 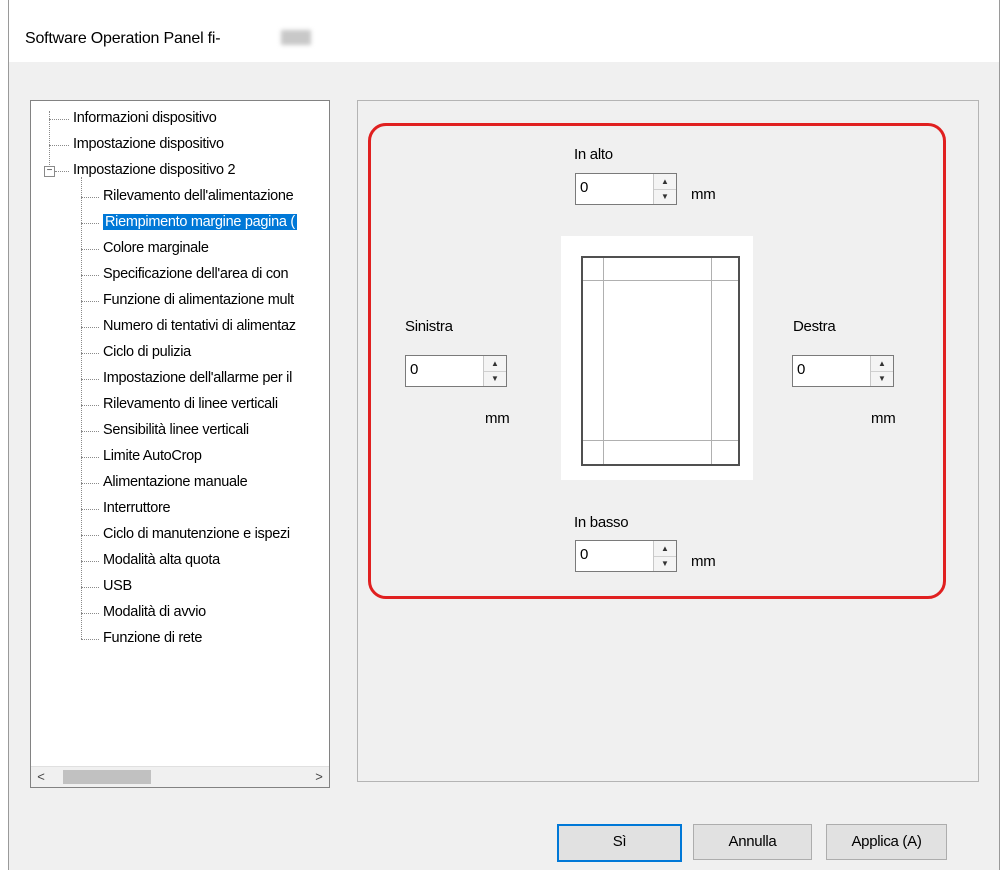 What do you see at coordinates (456, 371) in the screenshot?
I see `left-margin-spinbox: 0 ▲ ▼` at bounding box center [456, 371].